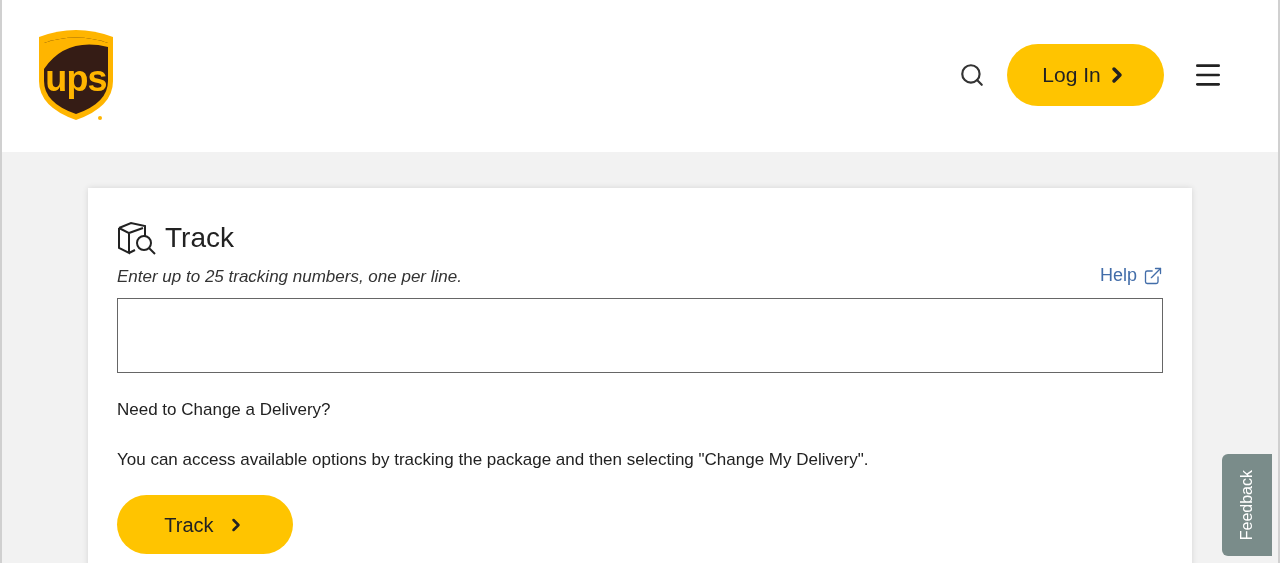 This screenshot has height=563, width=1280. I want to click on help-link: Help, so click(1131, 275).